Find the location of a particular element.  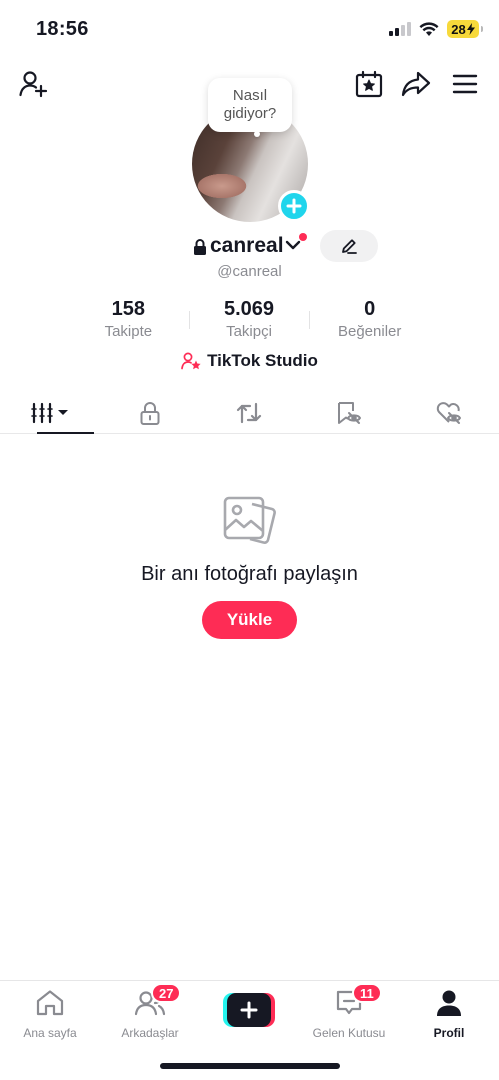

tab-reposts is located at coordinates (250, 412).